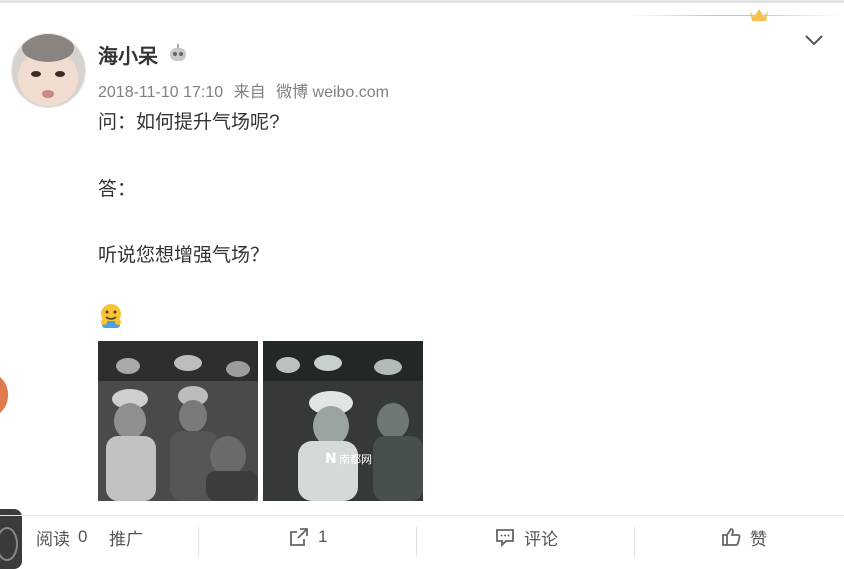  What do you see at coordinates (343, 421) in the screenshot?
I see `post-image-2: N 南都网` at bounding box center [343, 421].